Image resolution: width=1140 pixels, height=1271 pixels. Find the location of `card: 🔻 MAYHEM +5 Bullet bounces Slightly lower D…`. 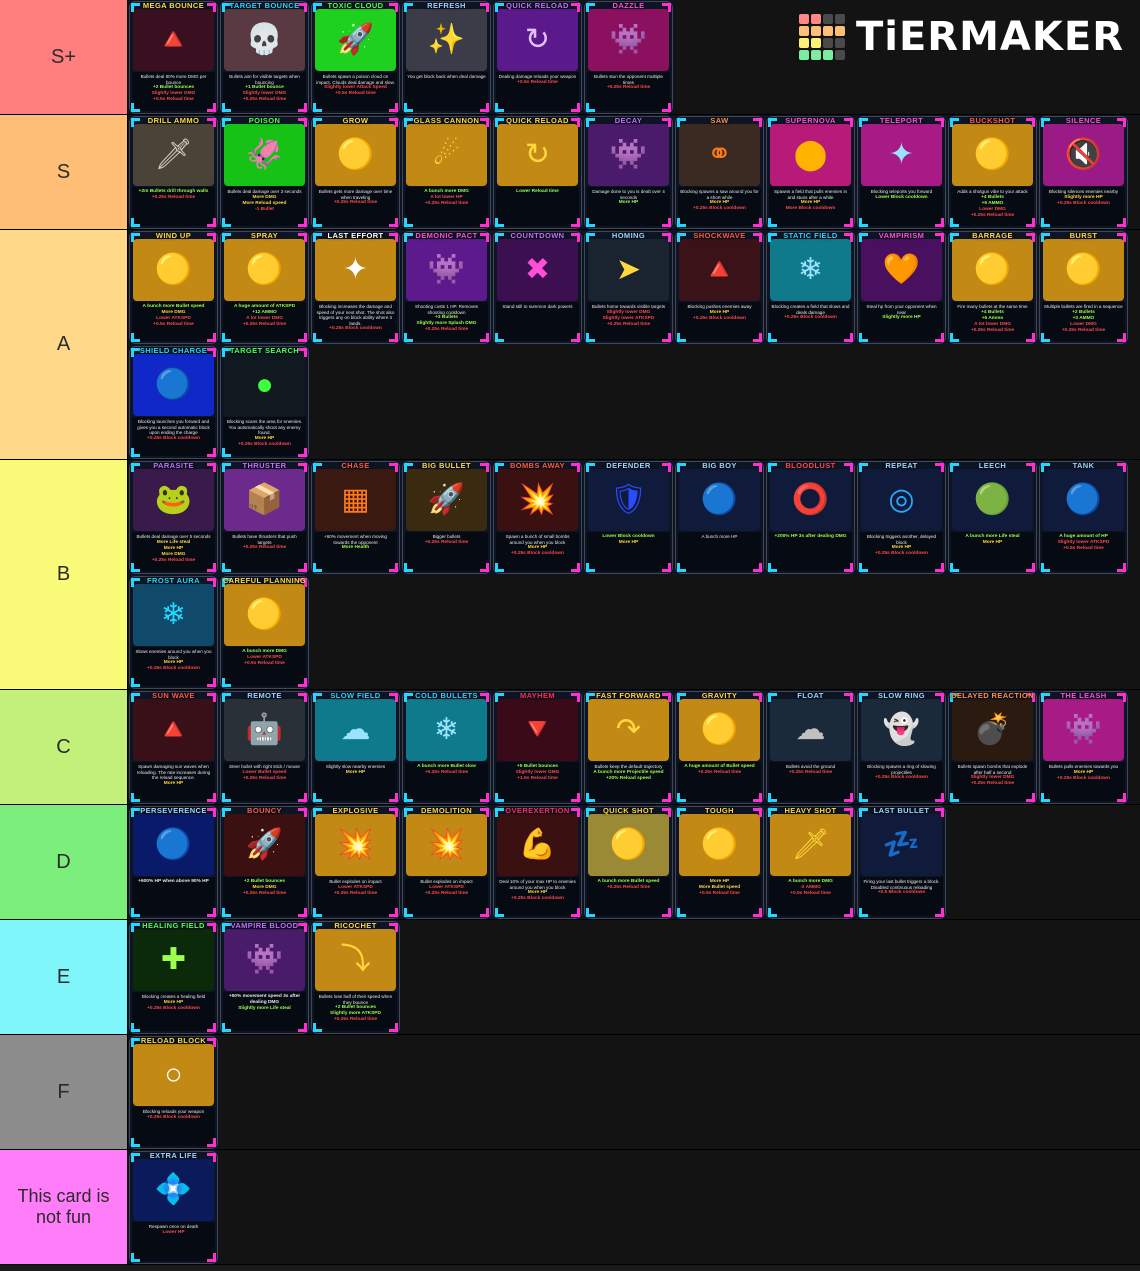

card: 🔻 MAYHEM +5 Bullet bounces Slightly lower D… is located at coordinates (537, 747).